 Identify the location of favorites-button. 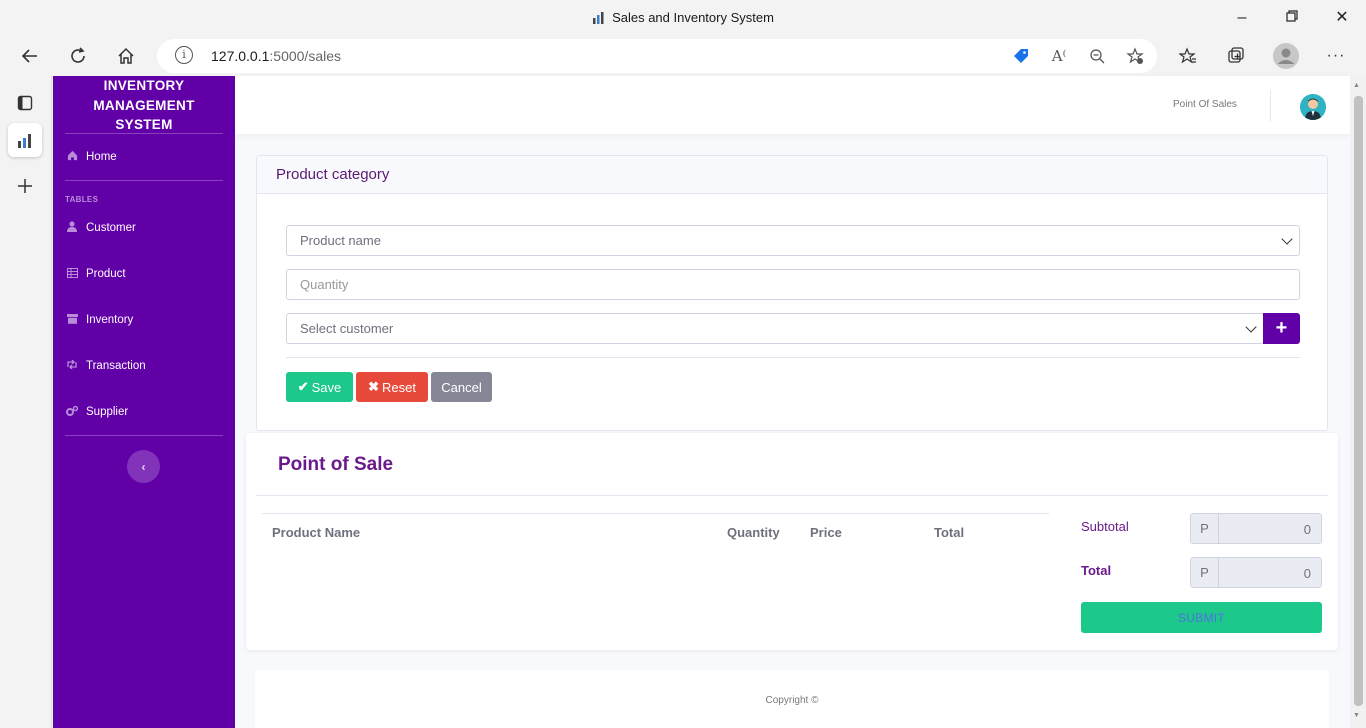
(1188, 56).